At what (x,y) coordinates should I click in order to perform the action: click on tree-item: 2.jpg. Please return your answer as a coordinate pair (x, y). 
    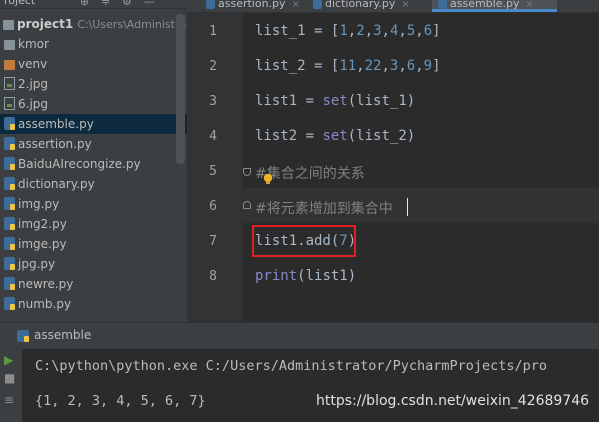
    Looking at the image, I should click on (93, 84).